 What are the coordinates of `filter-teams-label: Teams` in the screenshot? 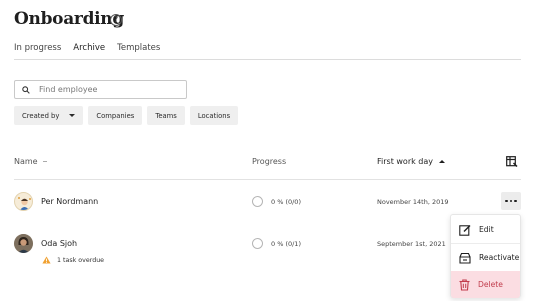 It's located at (166, 115).